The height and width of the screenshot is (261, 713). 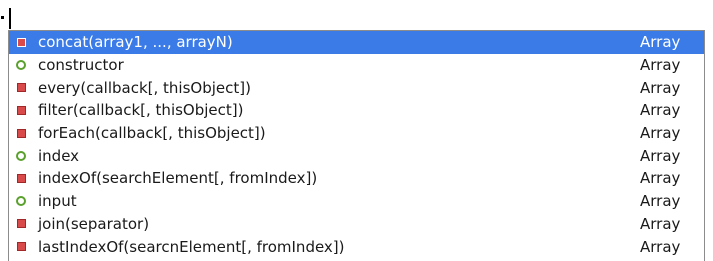 I want to click on completion-item: concat(array1, ..., arrayN) Array, so click(x=356, y=42).